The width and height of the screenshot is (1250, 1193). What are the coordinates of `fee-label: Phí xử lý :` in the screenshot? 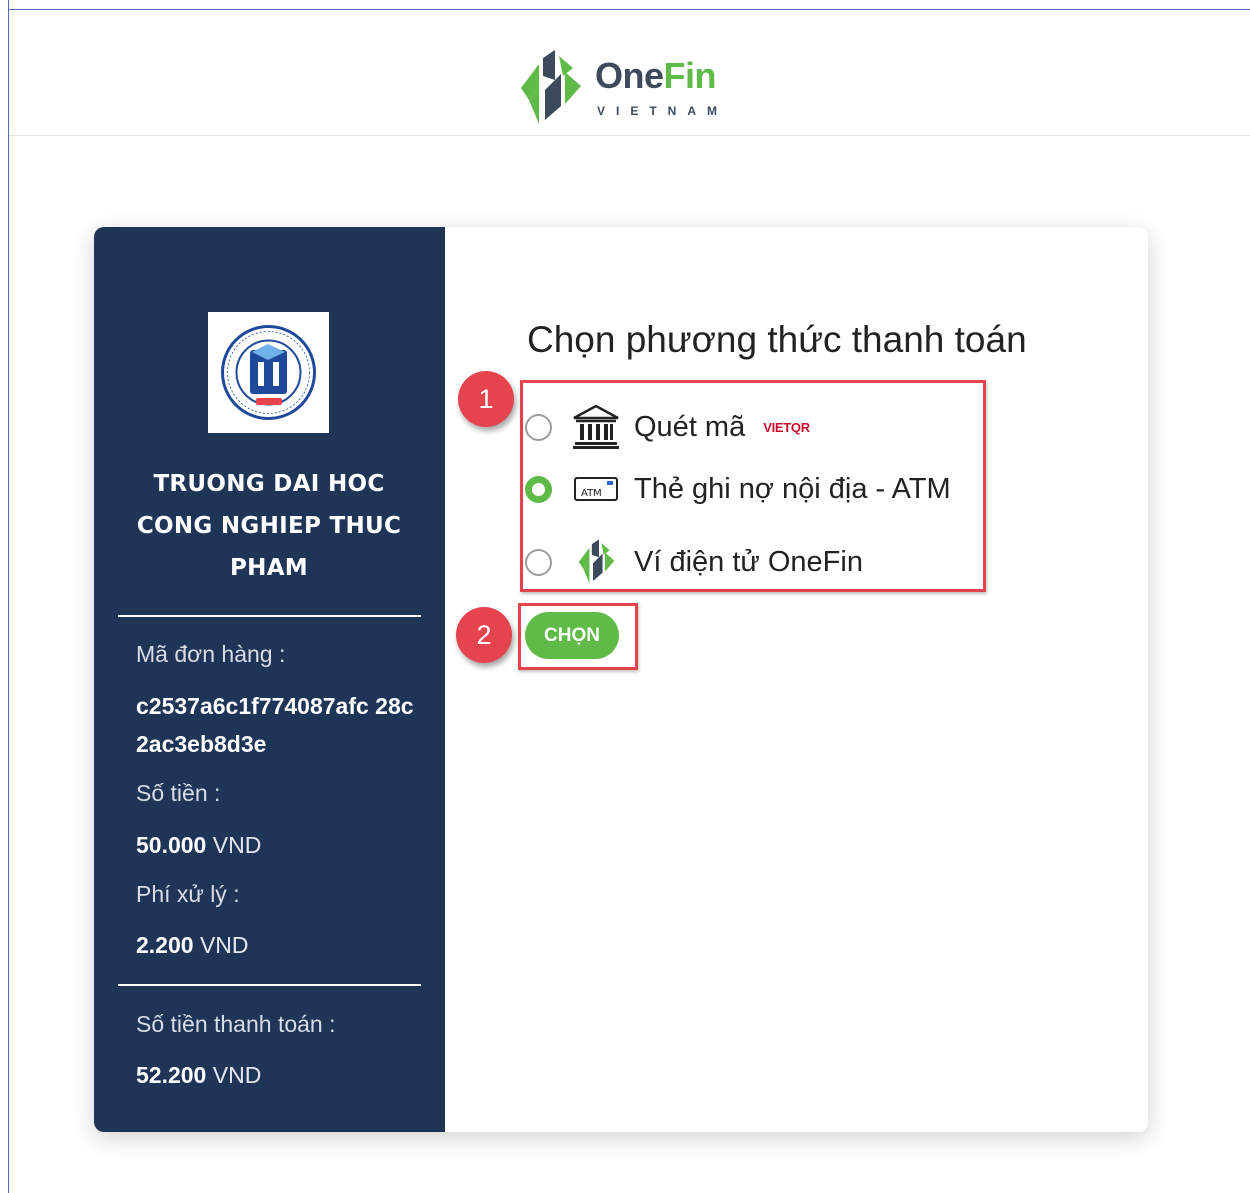 It's located at (188, 894).